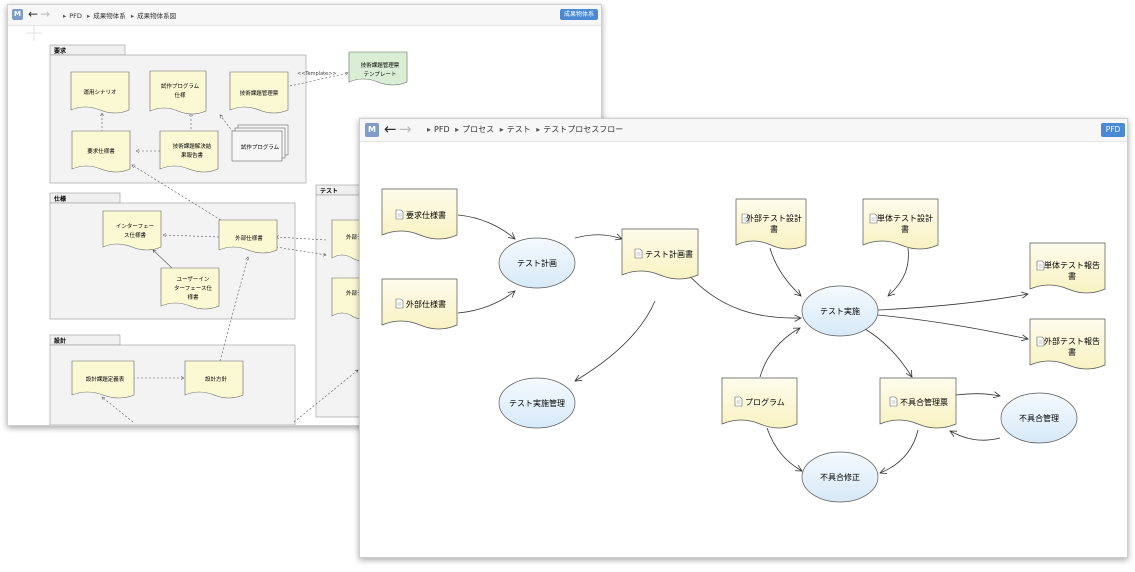 The height and width of the screenshot is (572, 1135). Describe the element at coordinates (60, 199) in the screenshot. I see `package-label: 仕様` at that location.